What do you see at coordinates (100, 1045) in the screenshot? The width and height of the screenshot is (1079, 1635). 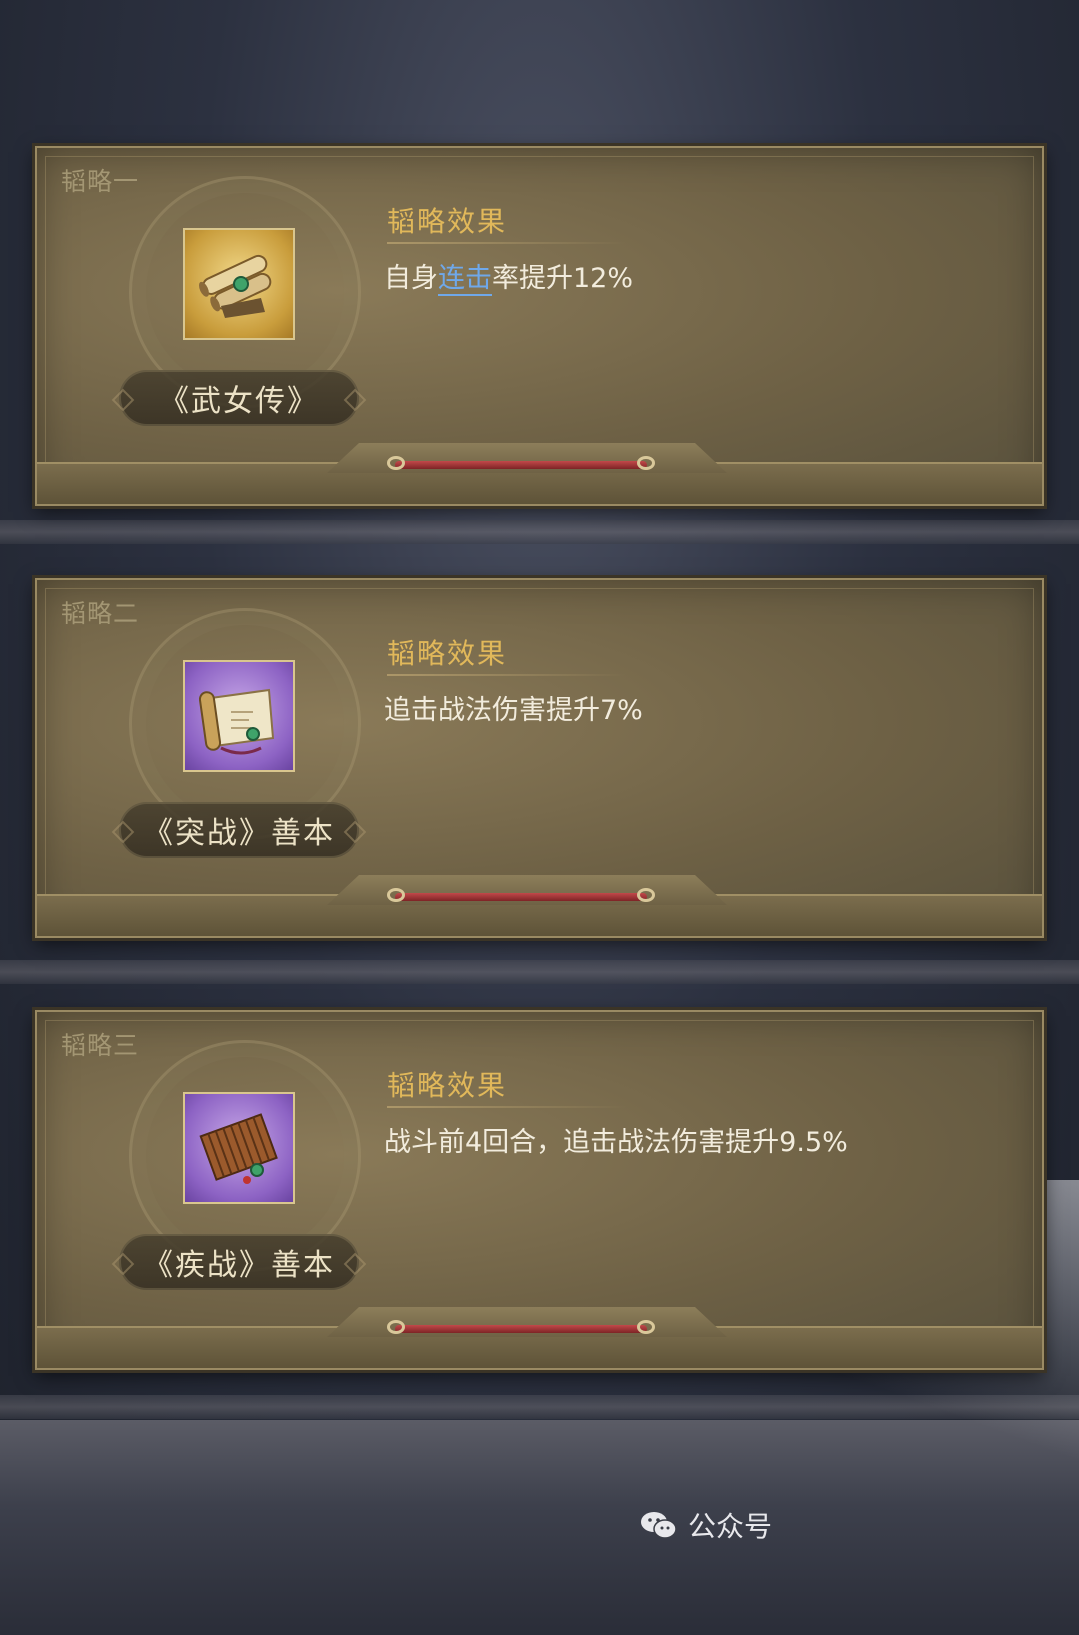 I see `slot-label: 韬略三` at bounding box center [100, 1045].